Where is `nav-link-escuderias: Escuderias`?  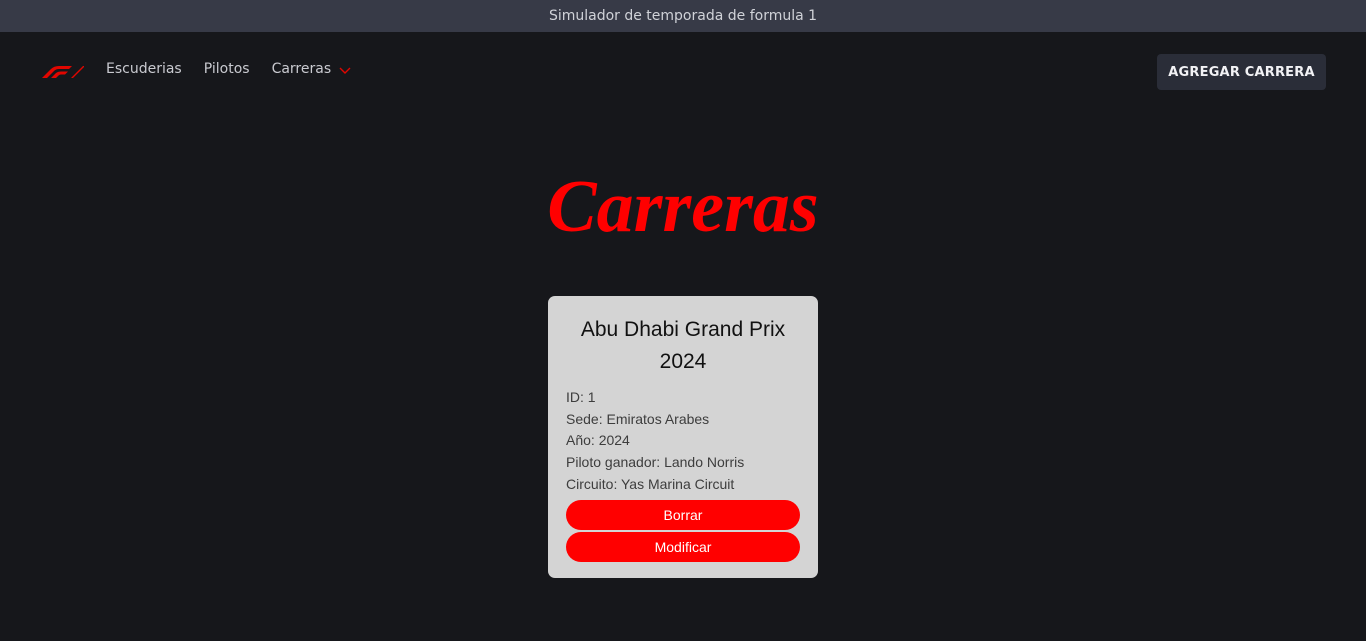
nav-link-escuderias: Escuderias is located at coordinates (144, 69).